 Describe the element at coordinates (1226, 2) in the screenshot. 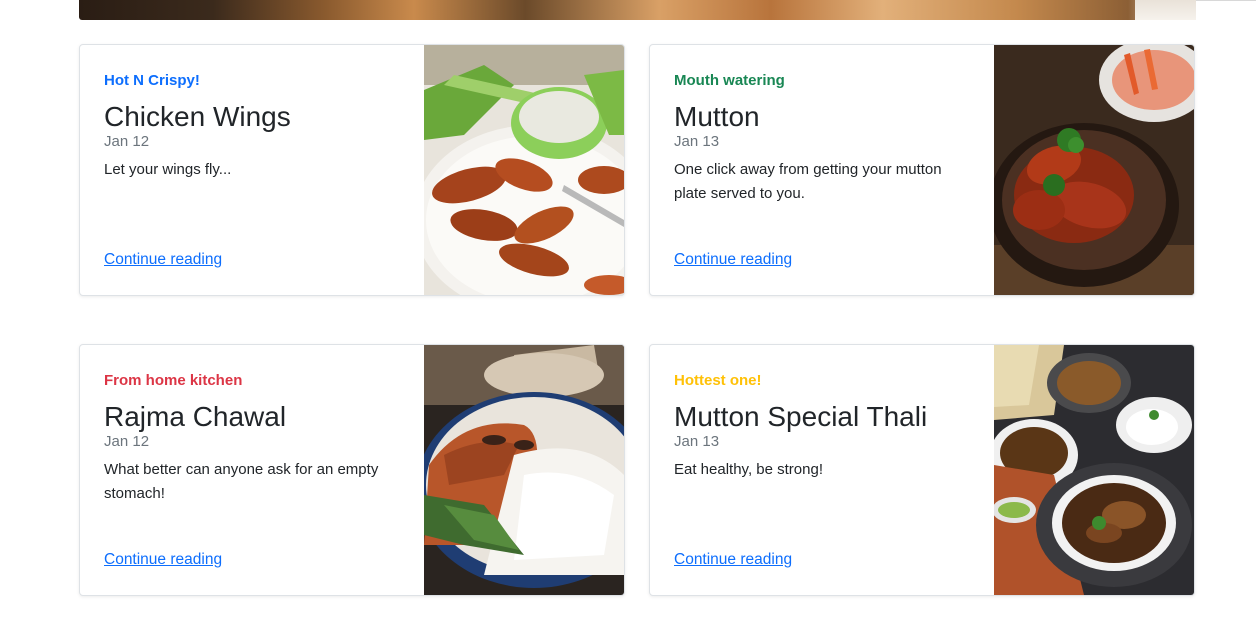

I see `divider` at that location.